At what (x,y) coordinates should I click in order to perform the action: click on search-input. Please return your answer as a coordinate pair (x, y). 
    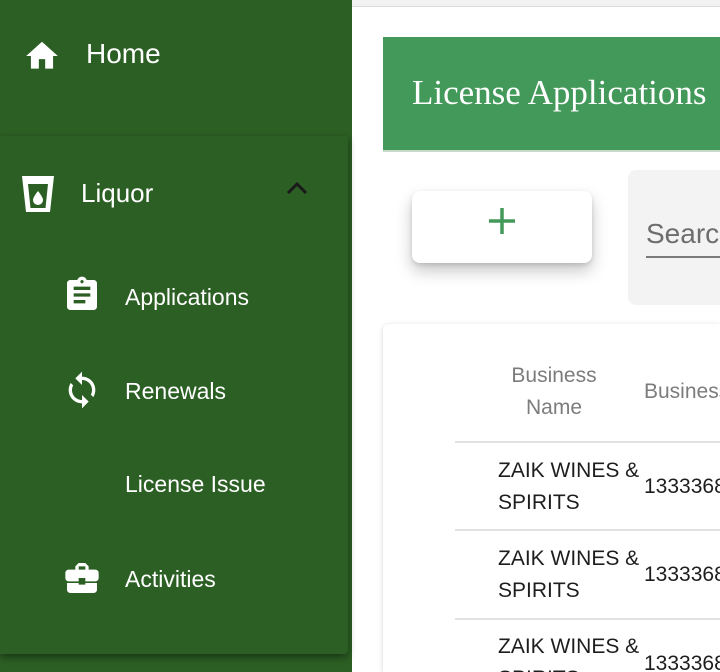
    Looking at the image, I should click on (683, 235).